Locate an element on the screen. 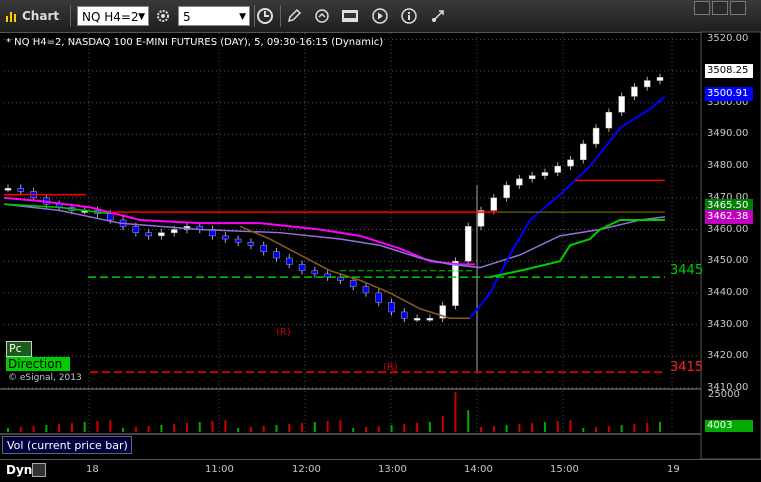 This screenshot has height=482, width=761. red-level-label: 3415 is located at coordinates (687, 367).